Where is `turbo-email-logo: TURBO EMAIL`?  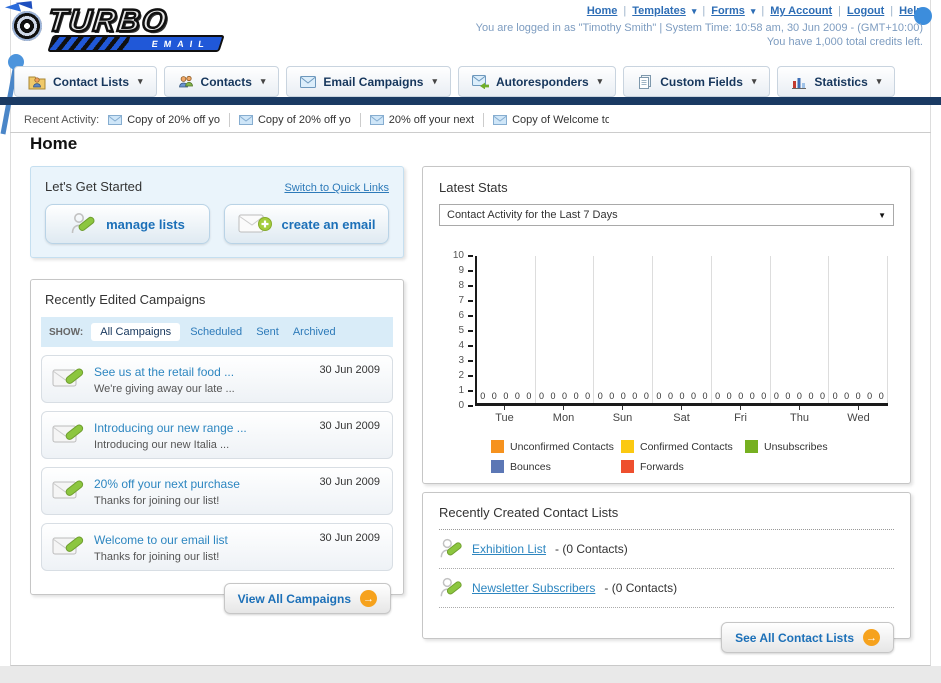
turbo-email-logo: TURBO EMAIL is located at coordinates (126, 30).